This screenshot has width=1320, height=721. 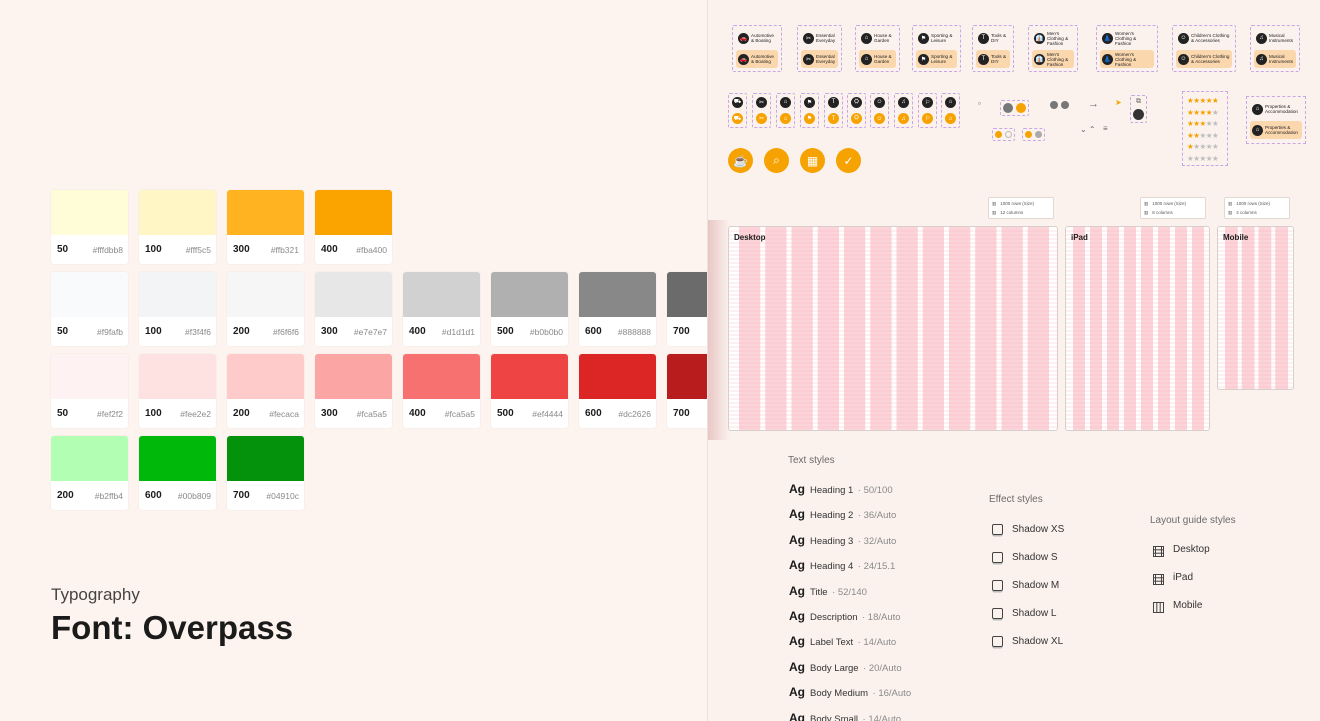 What do you see at coordinates (1054, 105) in the screenshot?
I see `prev-arrow-icon` at bounding box center [1054, 105].